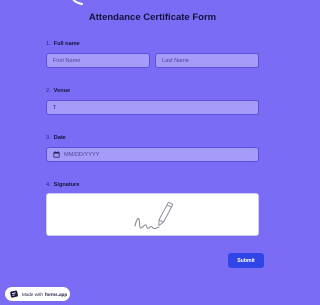  I want to click on question-text: Full name, so click(66, 44).